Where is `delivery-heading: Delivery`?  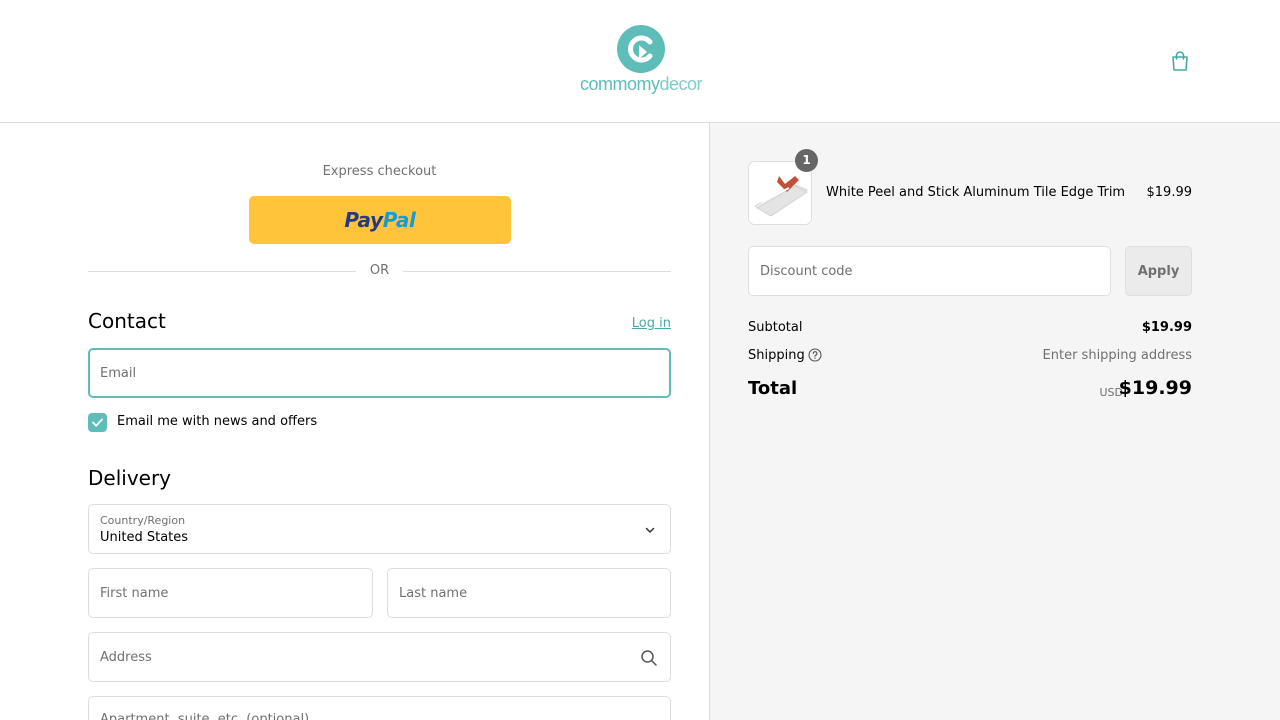
delivery-heading: Delivery is located at coordinates (130, 478).